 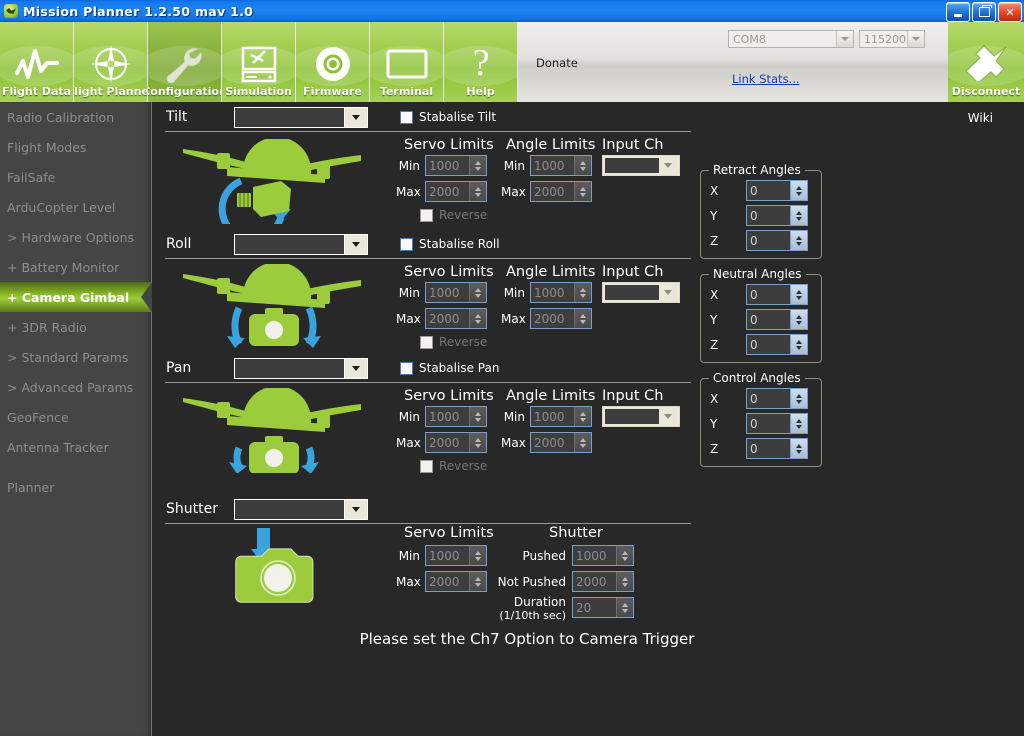 I want to click on stabilise-tilt-row: Stabalise Tilt, so click(x=448, y=117).